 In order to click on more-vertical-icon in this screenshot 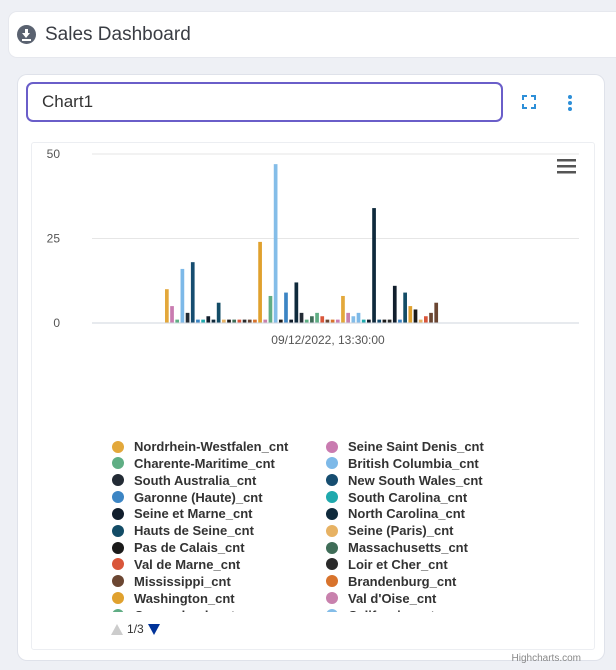, I will do `click(570, 103)`.